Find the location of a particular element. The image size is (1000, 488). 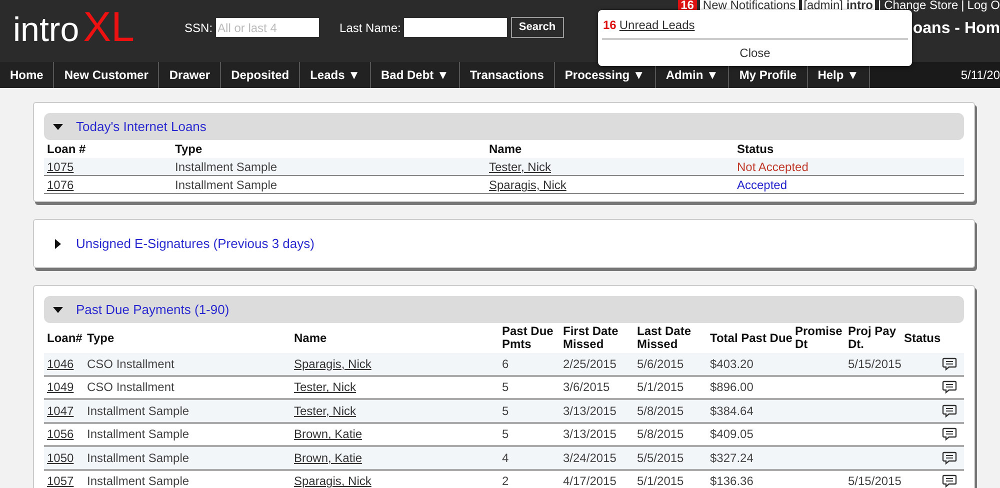

loan-link: 1049 is located at coordinates (60, 387).